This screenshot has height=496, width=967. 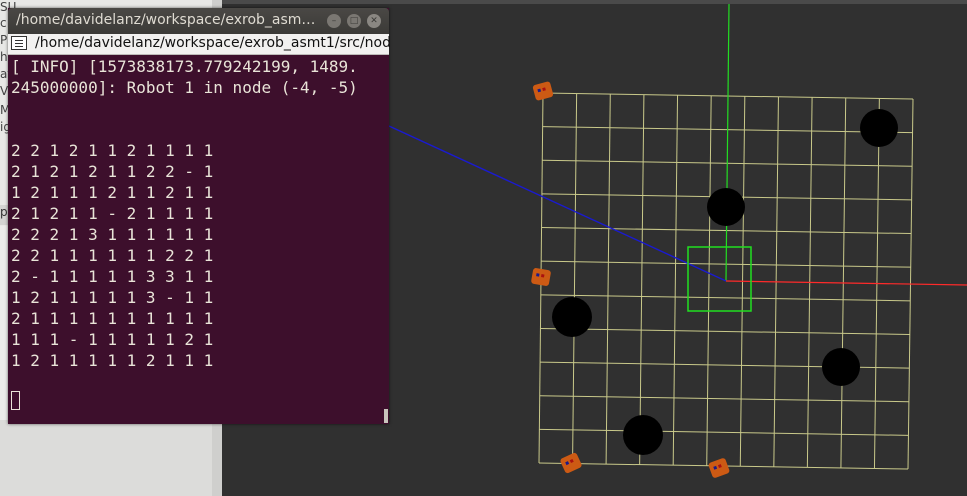 I want to click on grid-row: 2 2 1 1 1 1 1 1 2 2 1, so click(x=112, y=255).